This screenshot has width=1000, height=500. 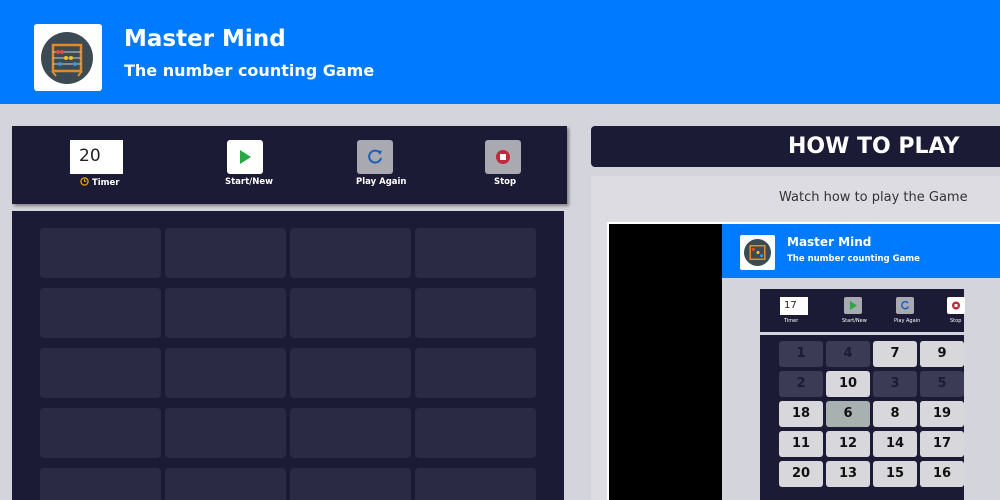 I want to click on video-stop-button, so click(x=956, y=305).